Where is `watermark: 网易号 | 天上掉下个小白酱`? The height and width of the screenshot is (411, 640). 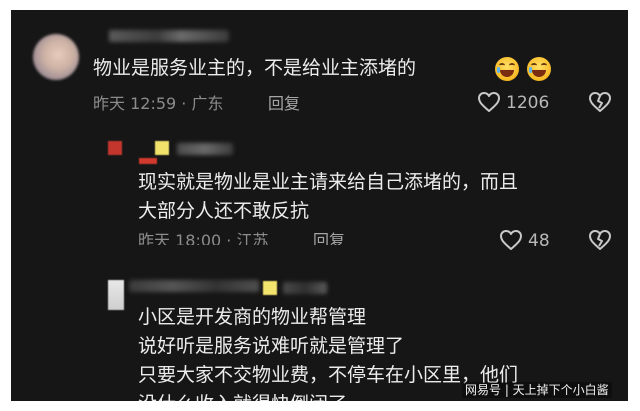 watermark: 网易号 | 天上掉下个小白酱 is located at coordinates (537, 390).